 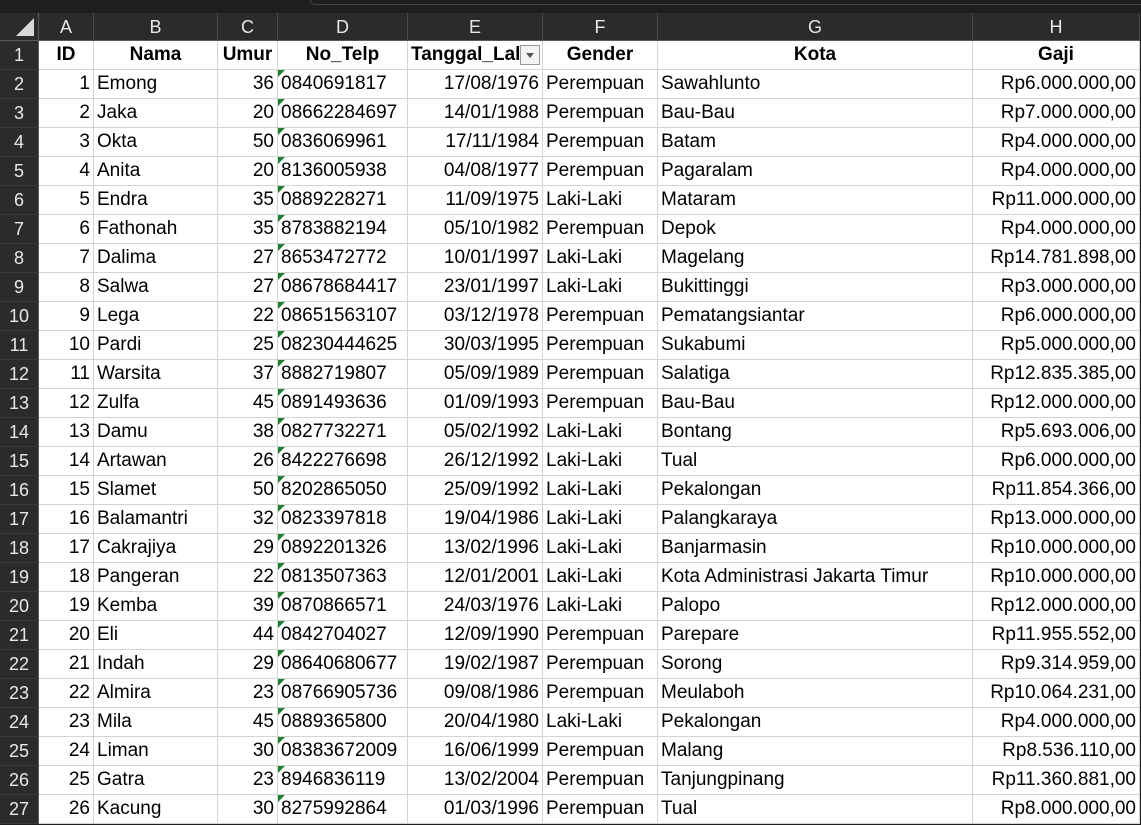 What do you see at coordinates (248, 635) in the screenshot?
I see `cell-c: 44` at bounding box center [248, 635].